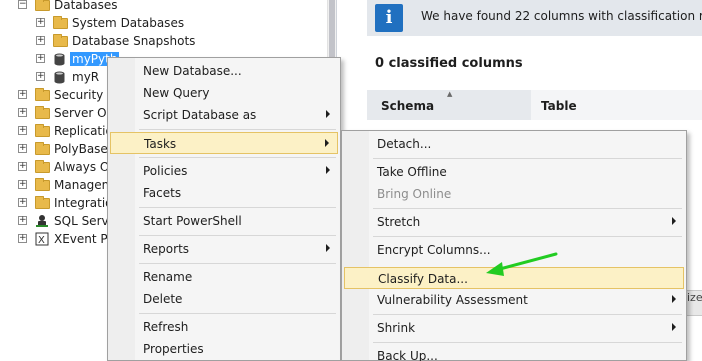 Image resolution: width=702 pixels, height=361 pixels. Describe the element at coordinates (192, 221) in the screenshot. I see `menu-item-label: Start PowerShell` at that location.